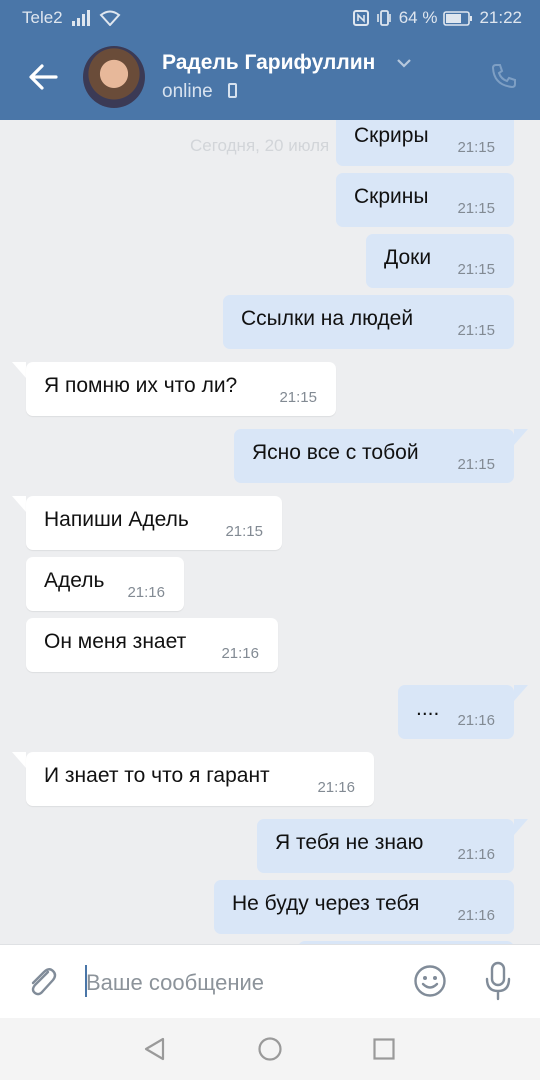 This screenshot has height=1080, width=540. What do you see at coordinates (43, 77) in the screenshot?
I see `arrow-left-icon` at bounding box center [43, 77].